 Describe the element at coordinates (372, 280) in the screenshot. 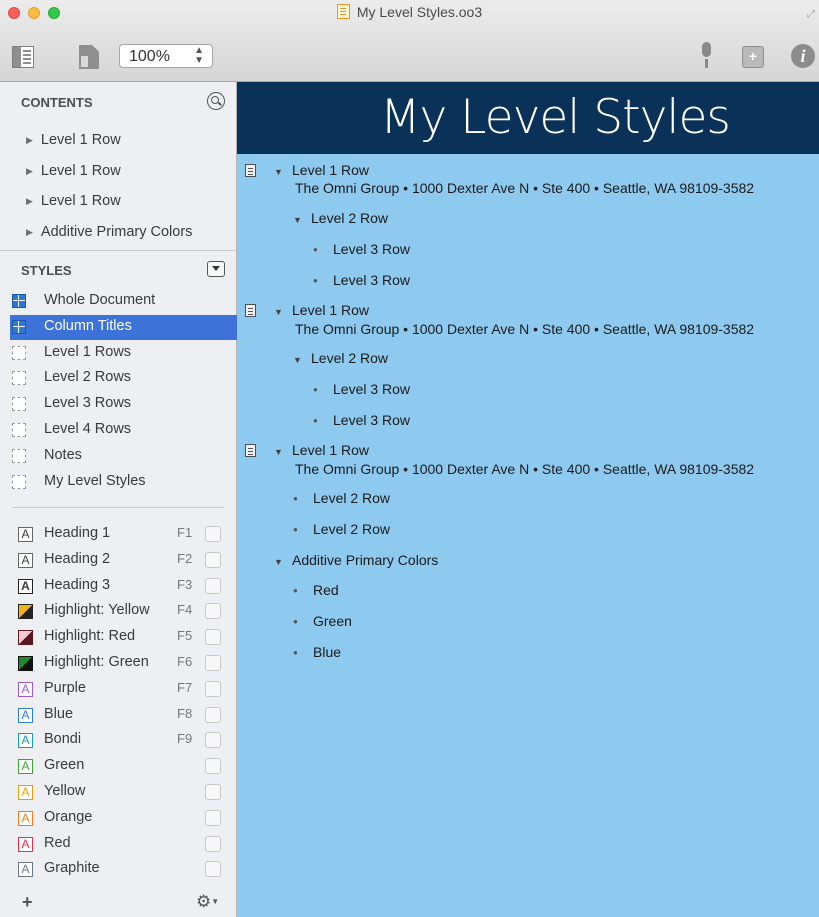

I see `outline-row-text: Level 3 Row` at that location.